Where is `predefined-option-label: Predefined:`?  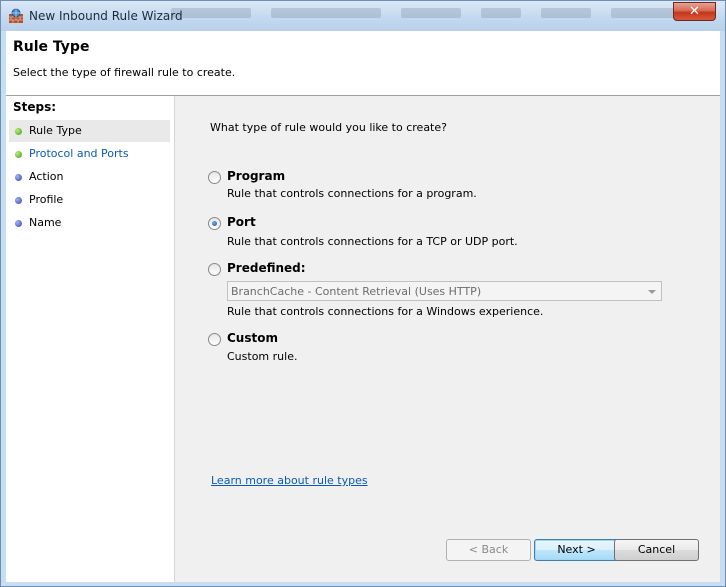
predefined-option-label: Predefined: is located at coordinates (266, 268).